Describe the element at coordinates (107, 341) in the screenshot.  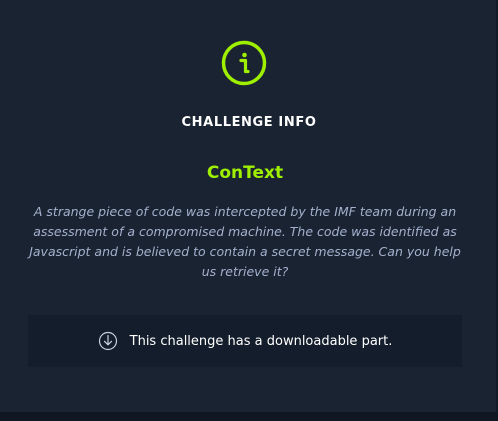
I see `download-circle-icon` at that location.